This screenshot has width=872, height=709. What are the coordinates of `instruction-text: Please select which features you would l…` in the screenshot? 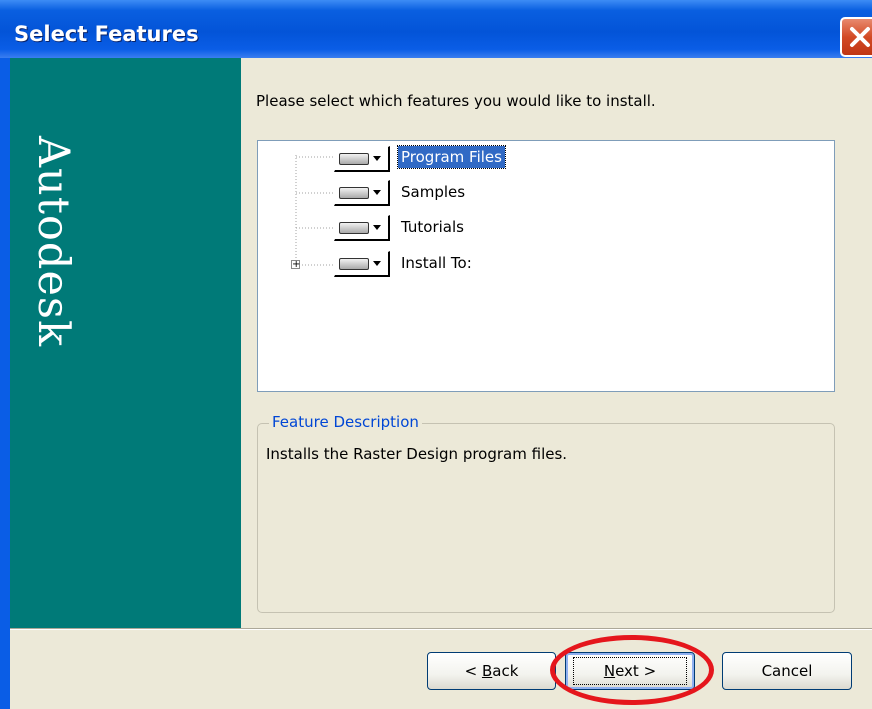 It's located at (456, 101).